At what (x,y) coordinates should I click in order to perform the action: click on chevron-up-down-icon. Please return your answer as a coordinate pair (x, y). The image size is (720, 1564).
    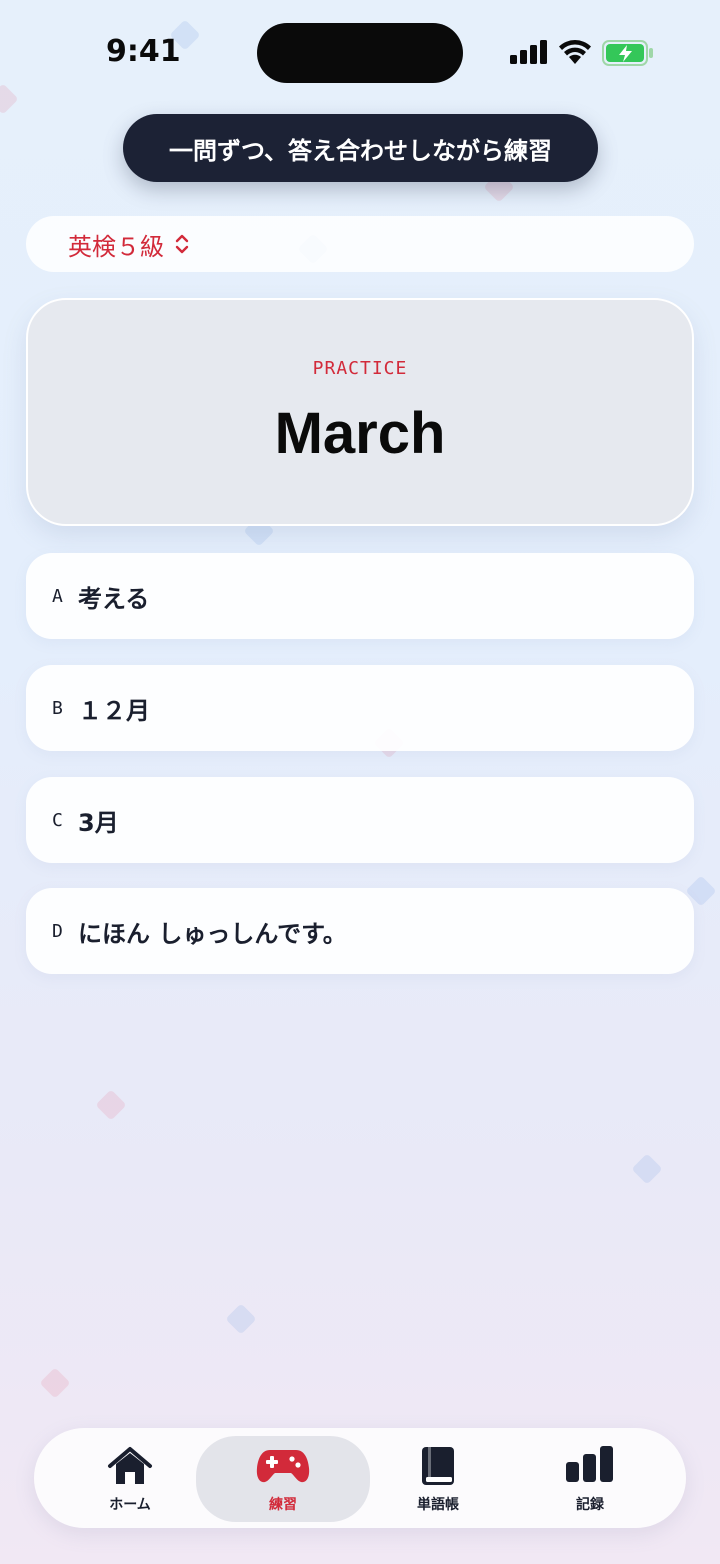
    Looking at the image, I should click on (182, 244).